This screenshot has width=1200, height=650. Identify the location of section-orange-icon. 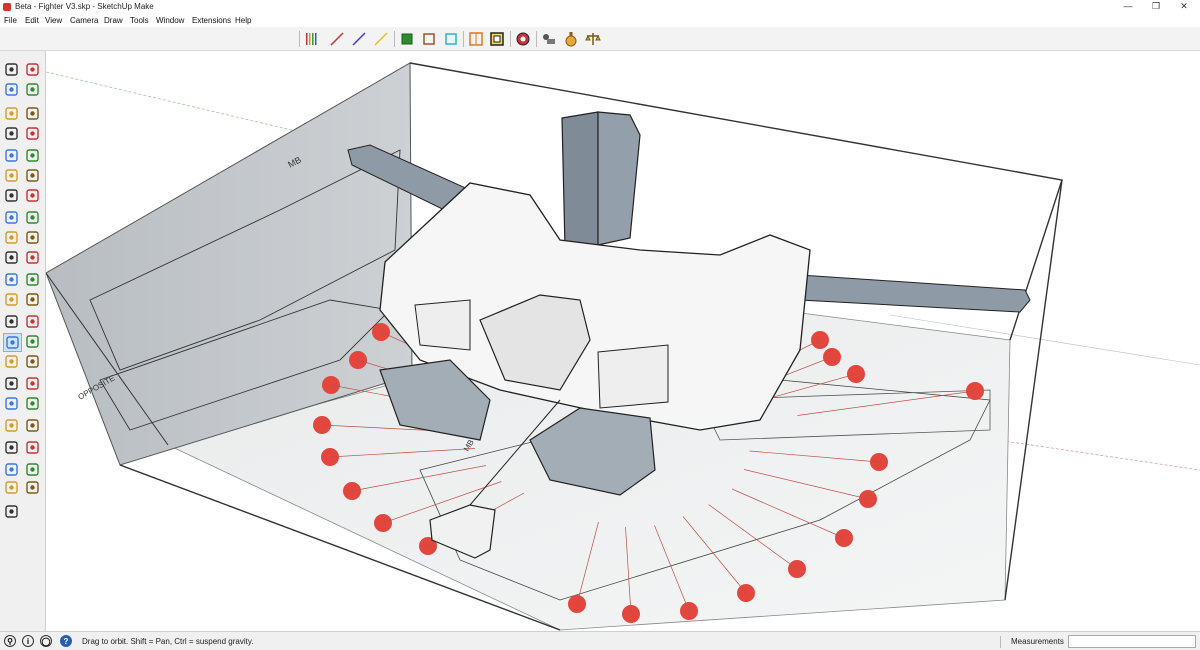
(476, 39).